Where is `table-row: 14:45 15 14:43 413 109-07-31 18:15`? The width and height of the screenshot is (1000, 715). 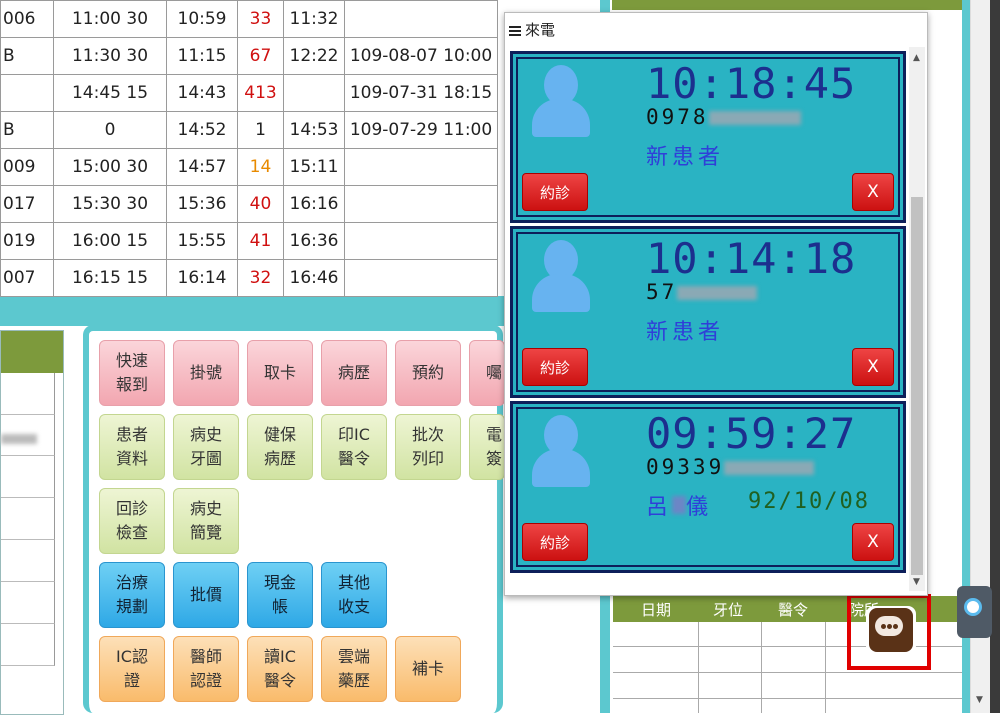 table-row: 14:45 15 14:43 413 109-07-31 18:15 is located at coordinates (249, 93).